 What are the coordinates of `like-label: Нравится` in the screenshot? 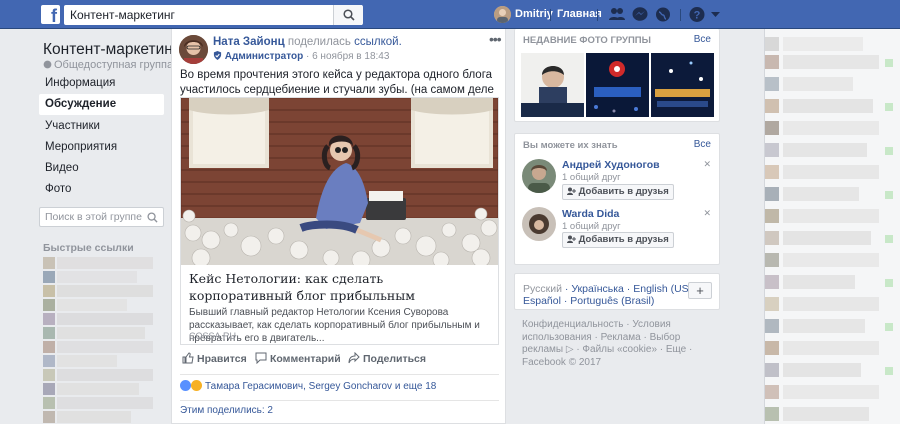 It's located at (222, 359).